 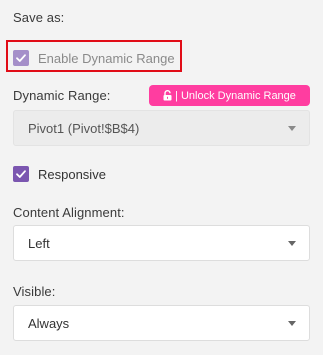 What do you see at coordinates (84, 128) in the screenshot?
I see `dynamic-range-value: Pivot1 (Pivot!$B$4)` at bounding box center [84, 128].